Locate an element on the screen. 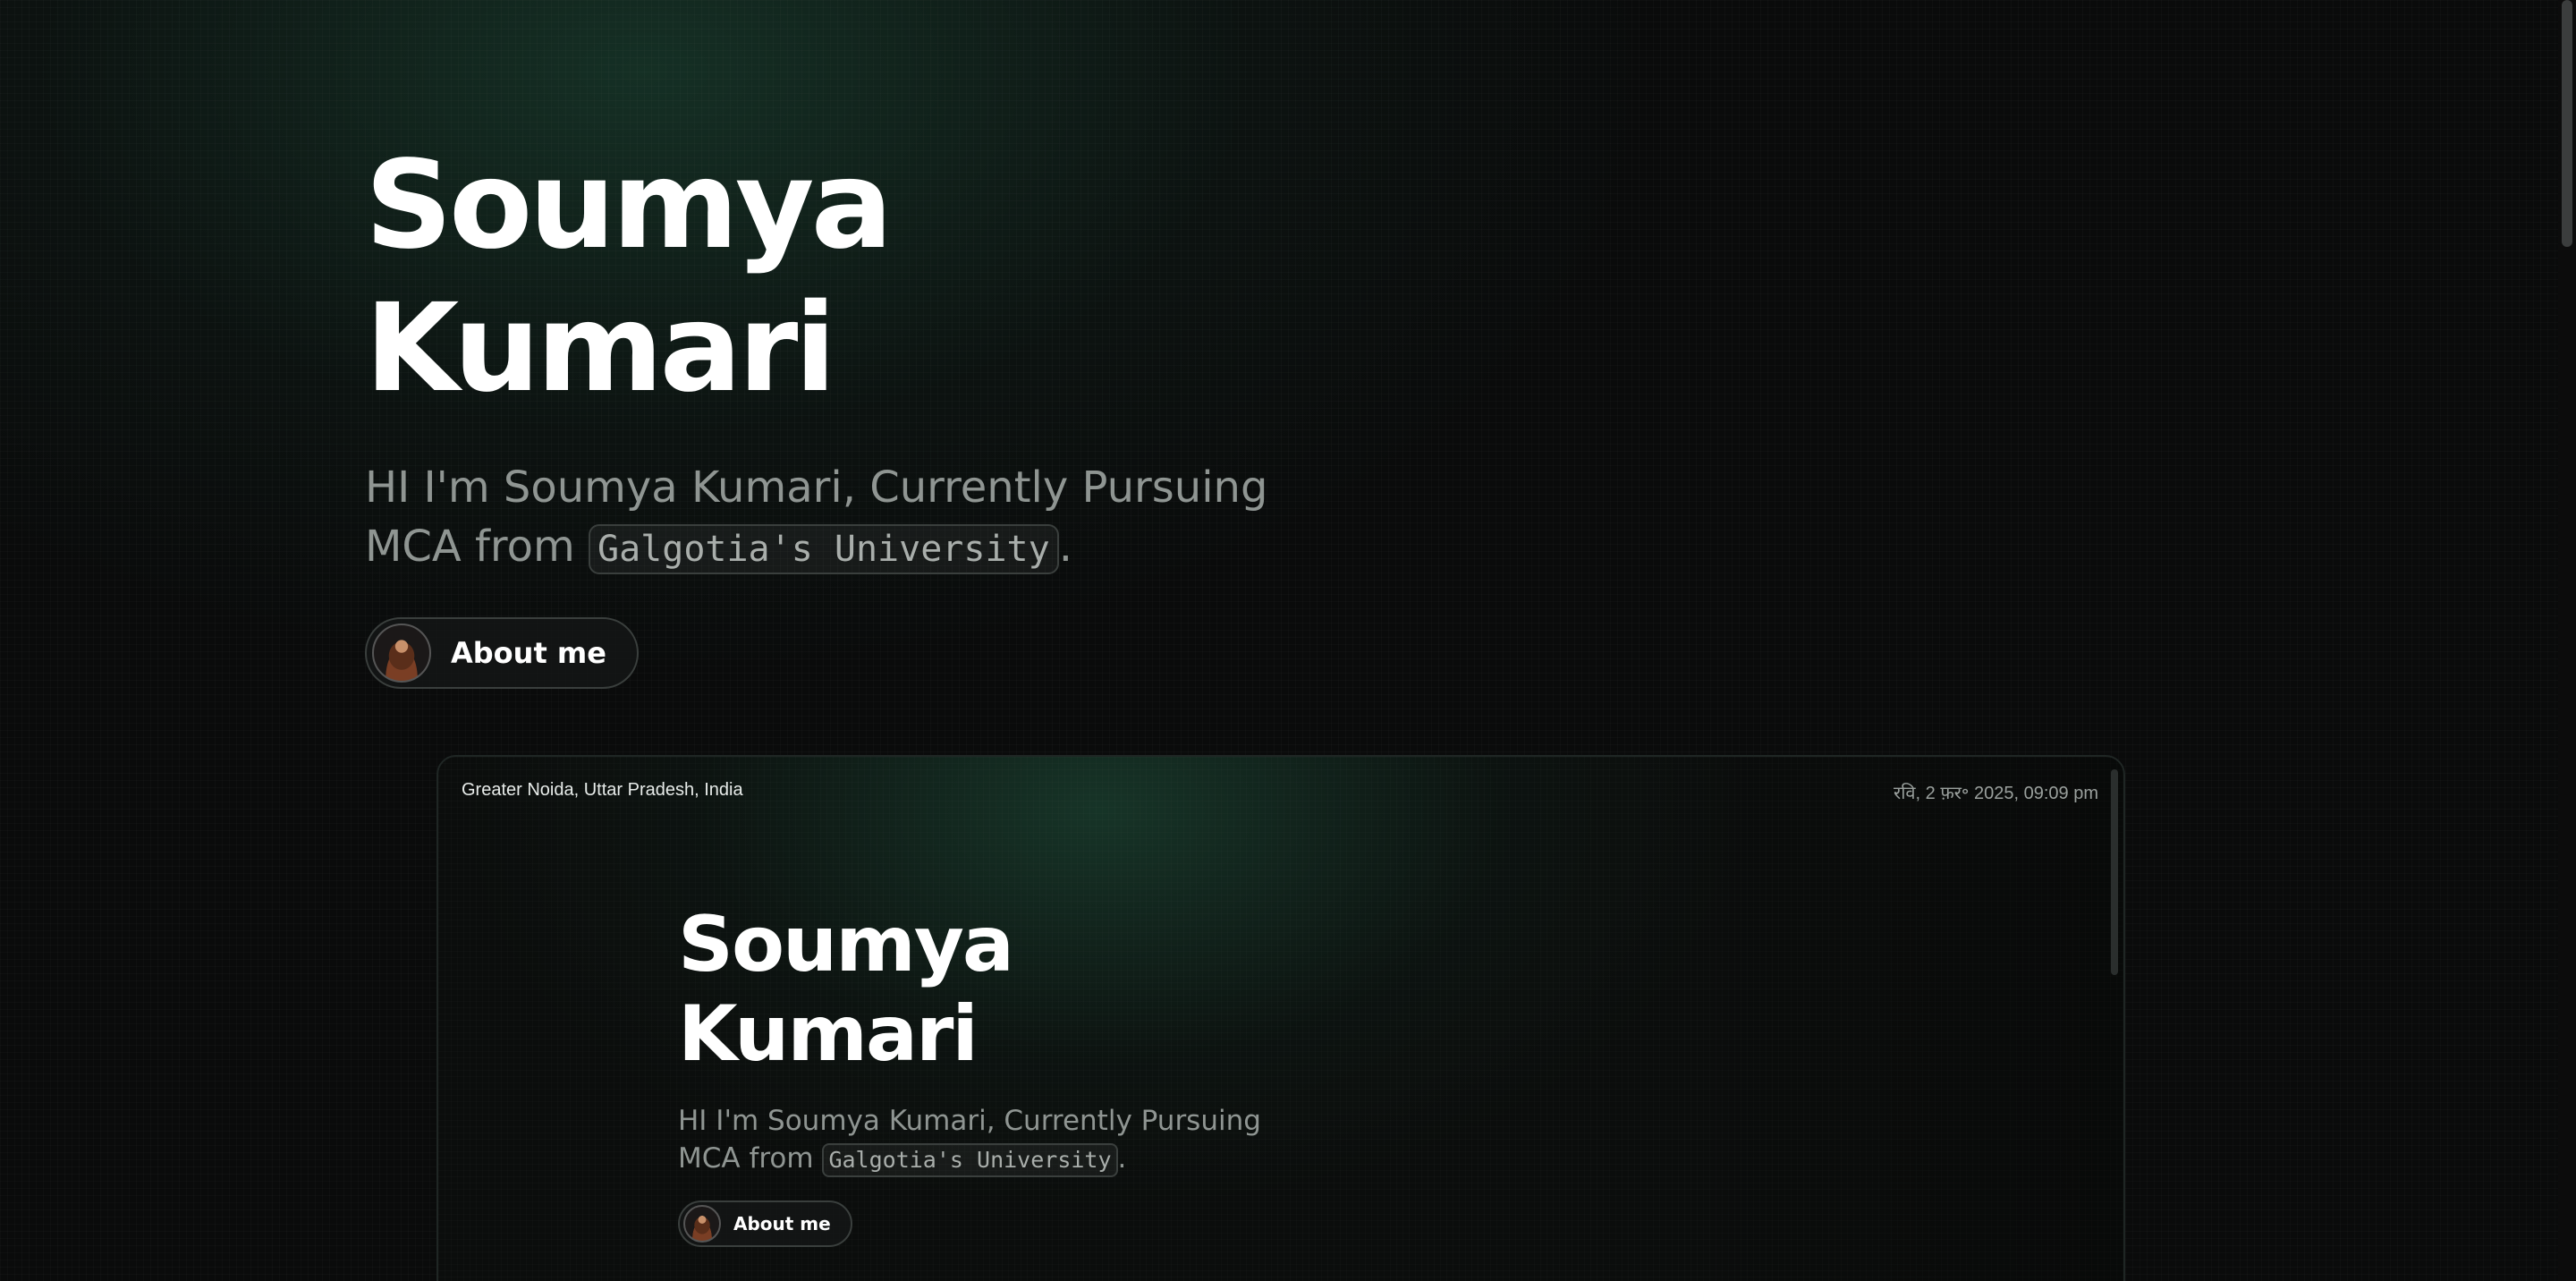  preview-title: Soumya Kumari is located at coordinates (846, 989).